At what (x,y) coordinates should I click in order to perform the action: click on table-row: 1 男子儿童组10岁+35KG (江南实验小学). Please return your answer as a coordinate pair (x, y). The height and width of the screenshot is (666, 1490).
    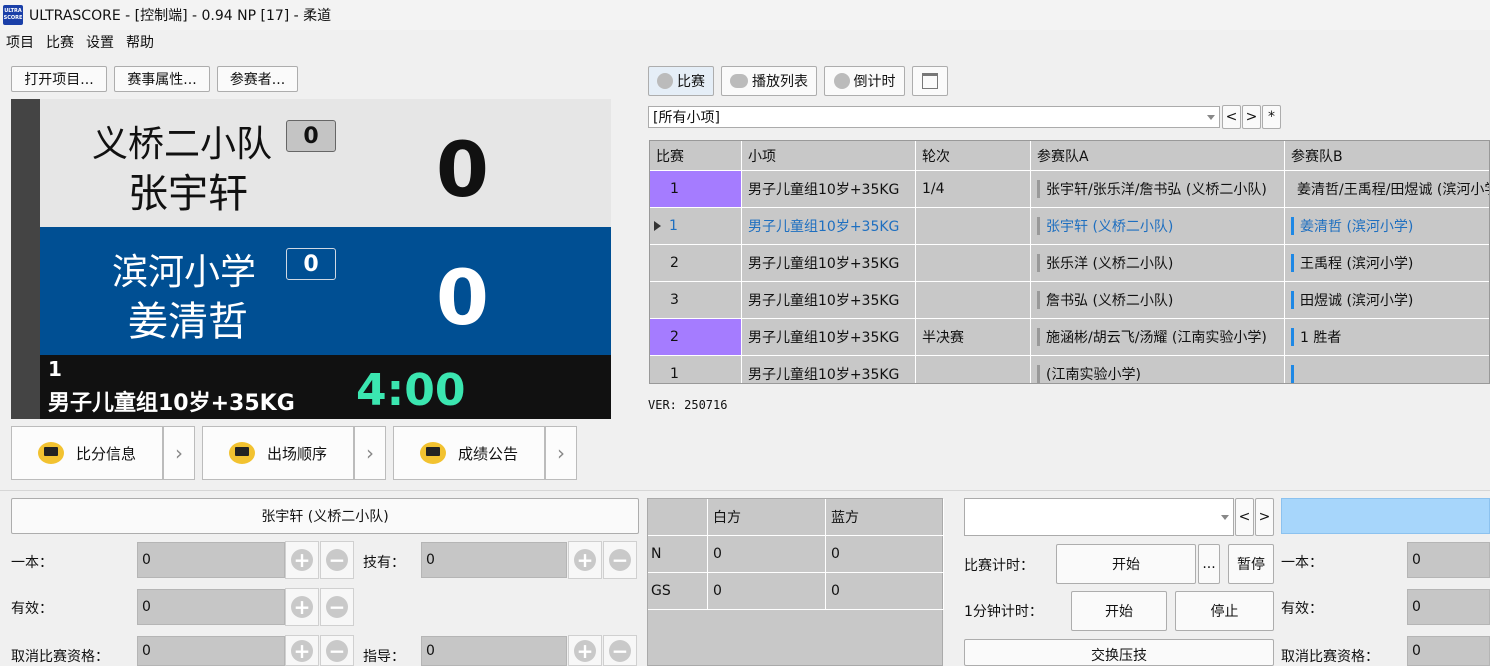
    Looking at the image, I should click on (1069, 369).